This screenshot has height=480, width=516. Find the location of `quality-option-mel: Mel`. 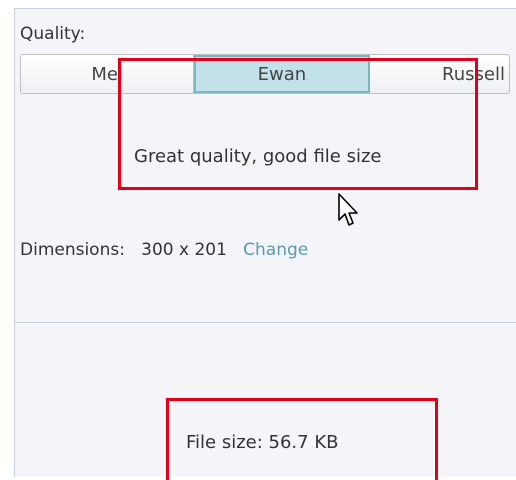

quality-option-mel: Mel is located at coordinates (108, 74).